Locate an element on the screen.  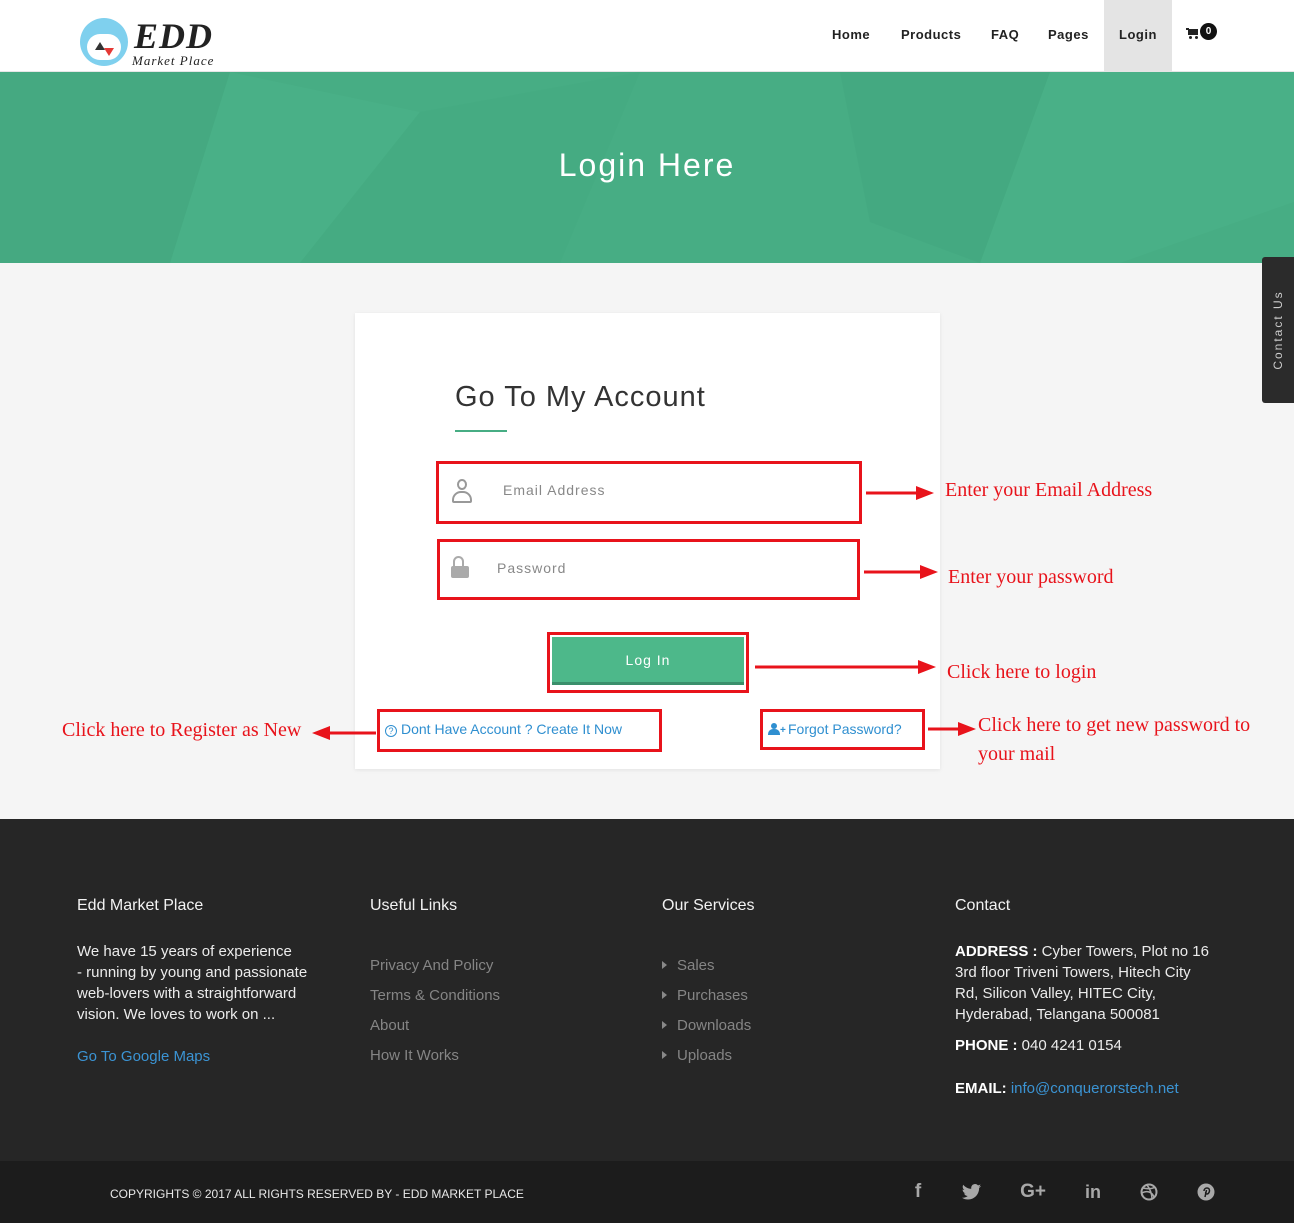
email-placeholder: Email Address is located at coordinates (554, 490).